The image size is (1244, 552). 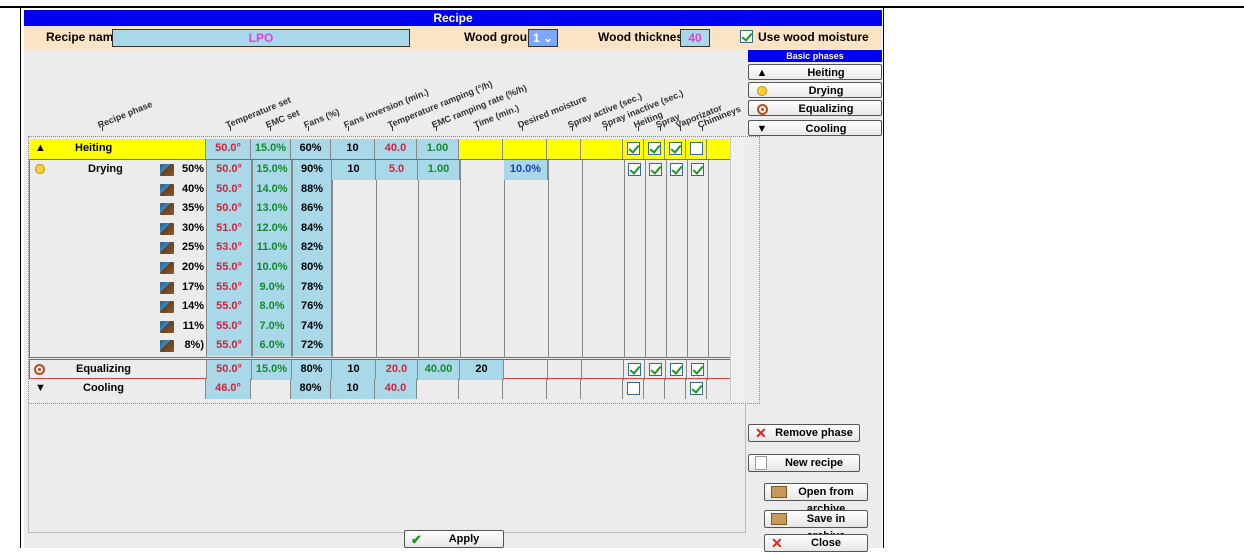 I want to click on add-heiting-button: ▲ Heiting, so click(x=815, y=72).